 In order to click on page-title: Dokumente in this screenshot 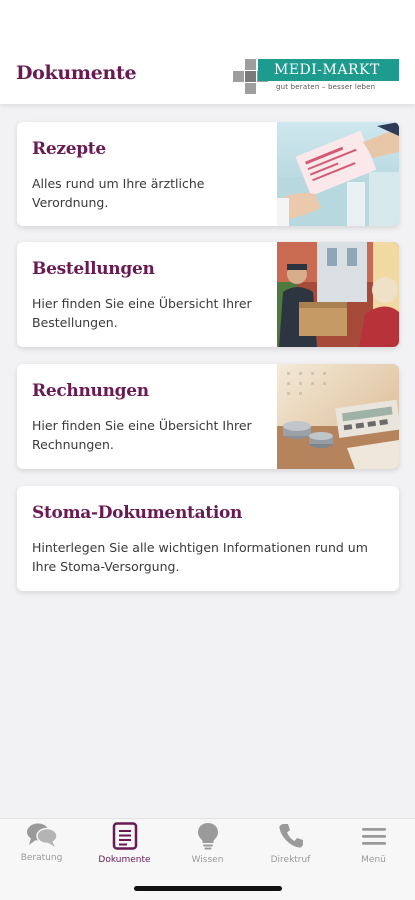, I will do `click(76, 73)`.